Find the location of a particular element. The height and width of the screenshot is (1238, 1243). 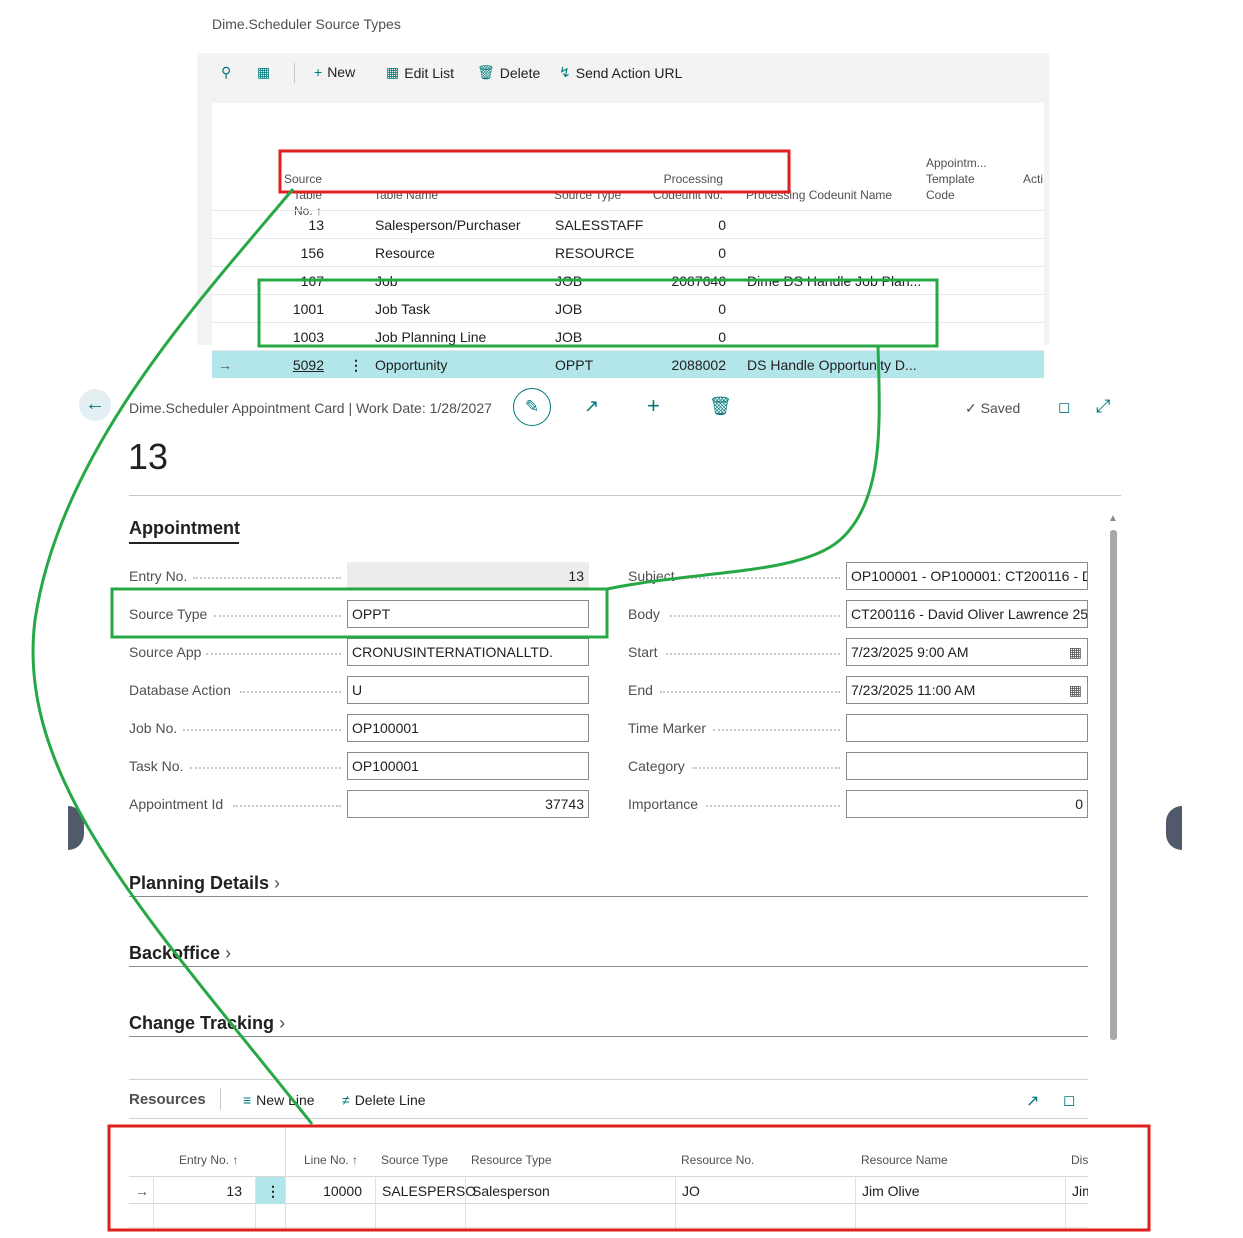

source-app-label: Source App is located at coordinates (165, 652).